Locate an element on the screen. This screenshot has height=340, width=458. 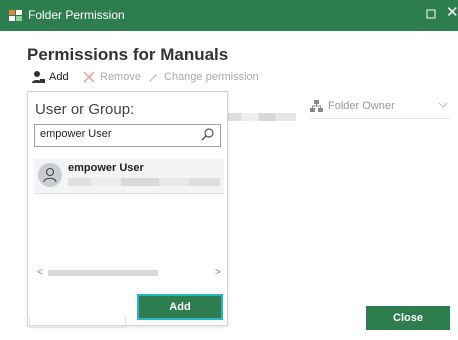
scroll-left-icon: < is located at coordinates (40, 272).